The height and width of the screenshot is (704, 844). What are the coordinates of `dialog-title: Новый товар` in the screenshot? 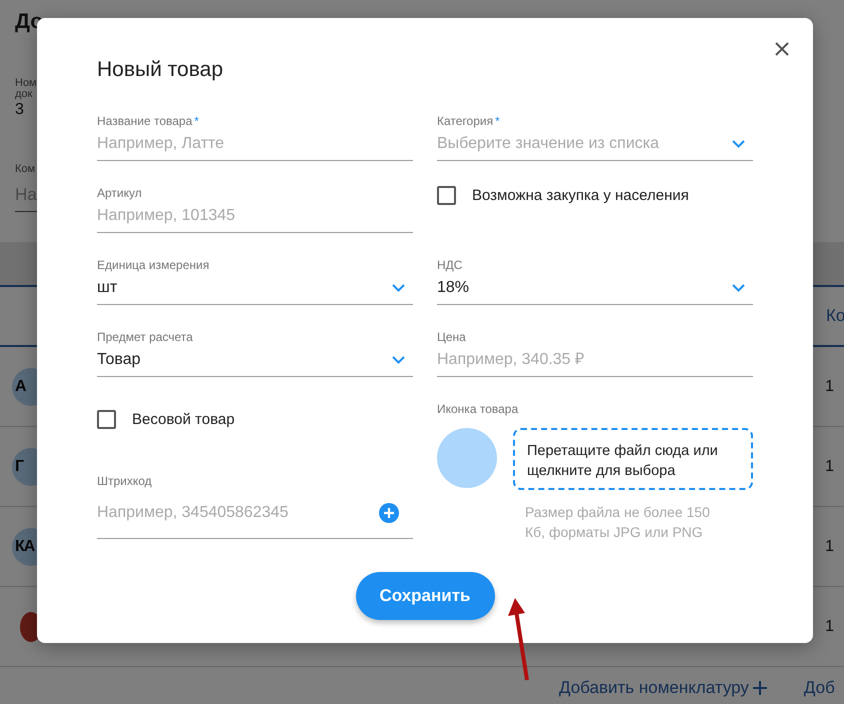 It's located at (160, 70).